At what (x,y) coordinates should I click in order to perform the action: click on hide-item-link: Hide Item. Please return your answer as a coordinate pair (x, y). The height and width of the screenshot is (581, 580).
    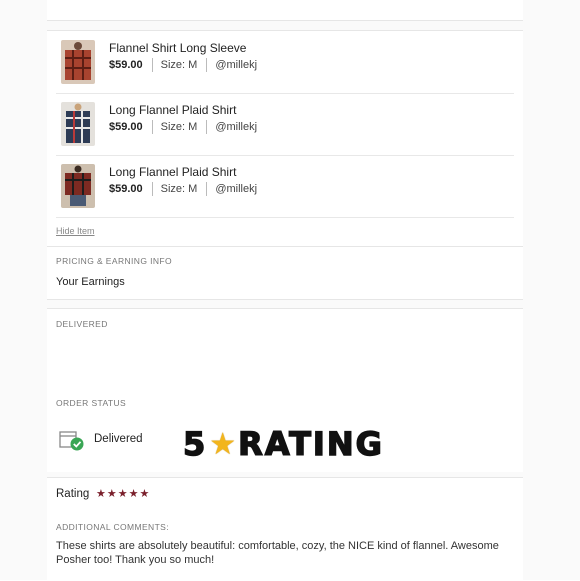
    Looking at the image, I should click on (75, 231).